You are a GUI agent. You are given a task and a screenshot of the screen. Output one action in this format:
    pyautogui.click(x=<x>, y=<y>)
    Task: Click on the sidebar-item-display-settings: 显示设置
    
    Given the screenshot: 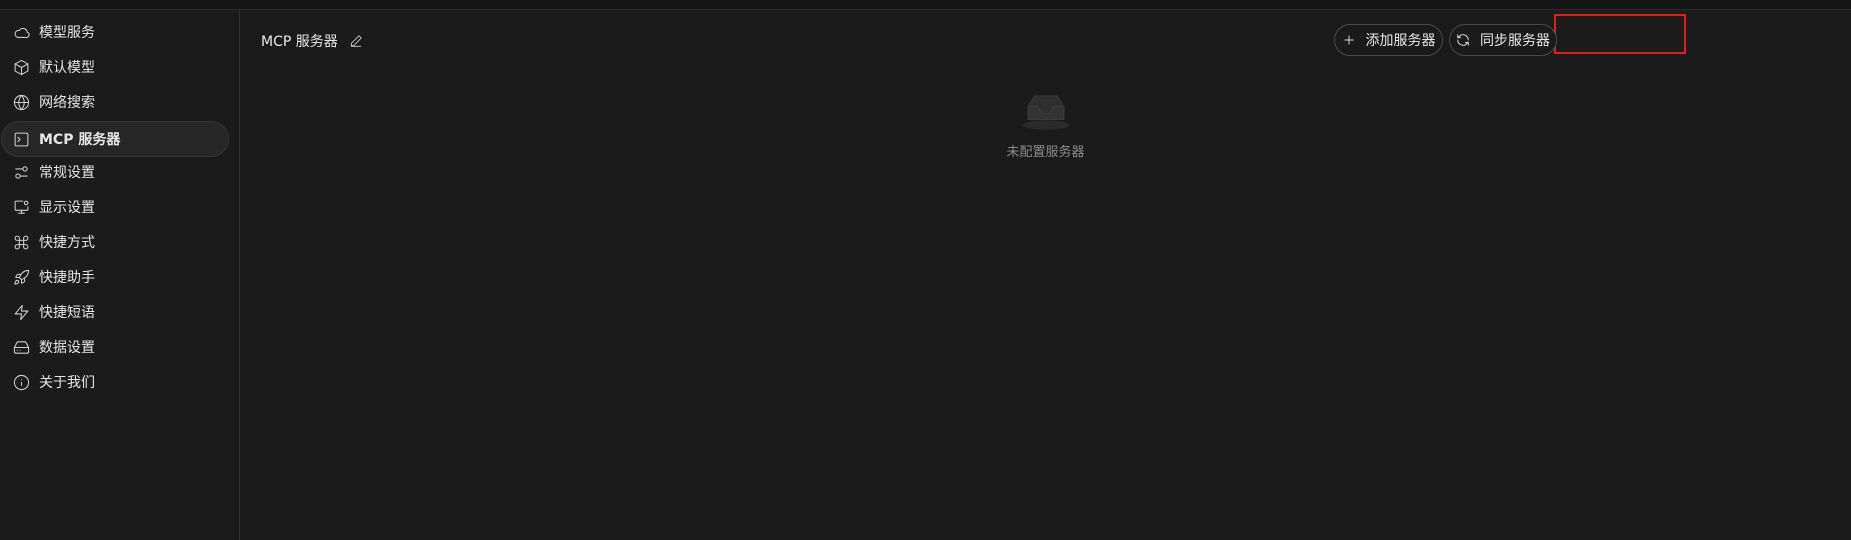 What is the action you would take?
    pyautogui.click(x=115, y=207)
    